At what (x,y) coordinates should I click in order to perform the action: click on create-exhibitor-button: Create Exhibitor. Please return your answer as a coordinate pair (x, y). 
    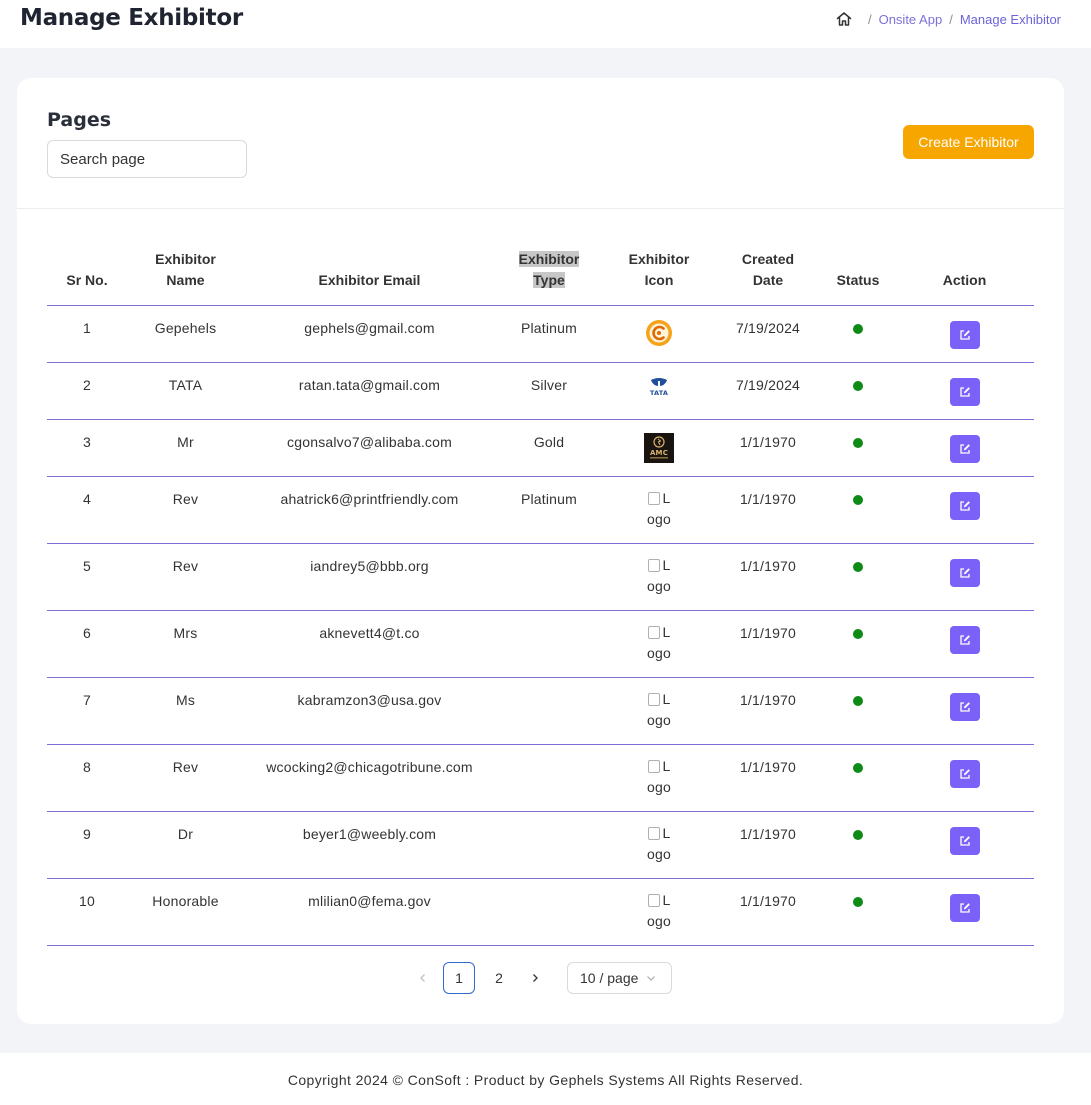
    Looking at the image, I should click on (968, 142).